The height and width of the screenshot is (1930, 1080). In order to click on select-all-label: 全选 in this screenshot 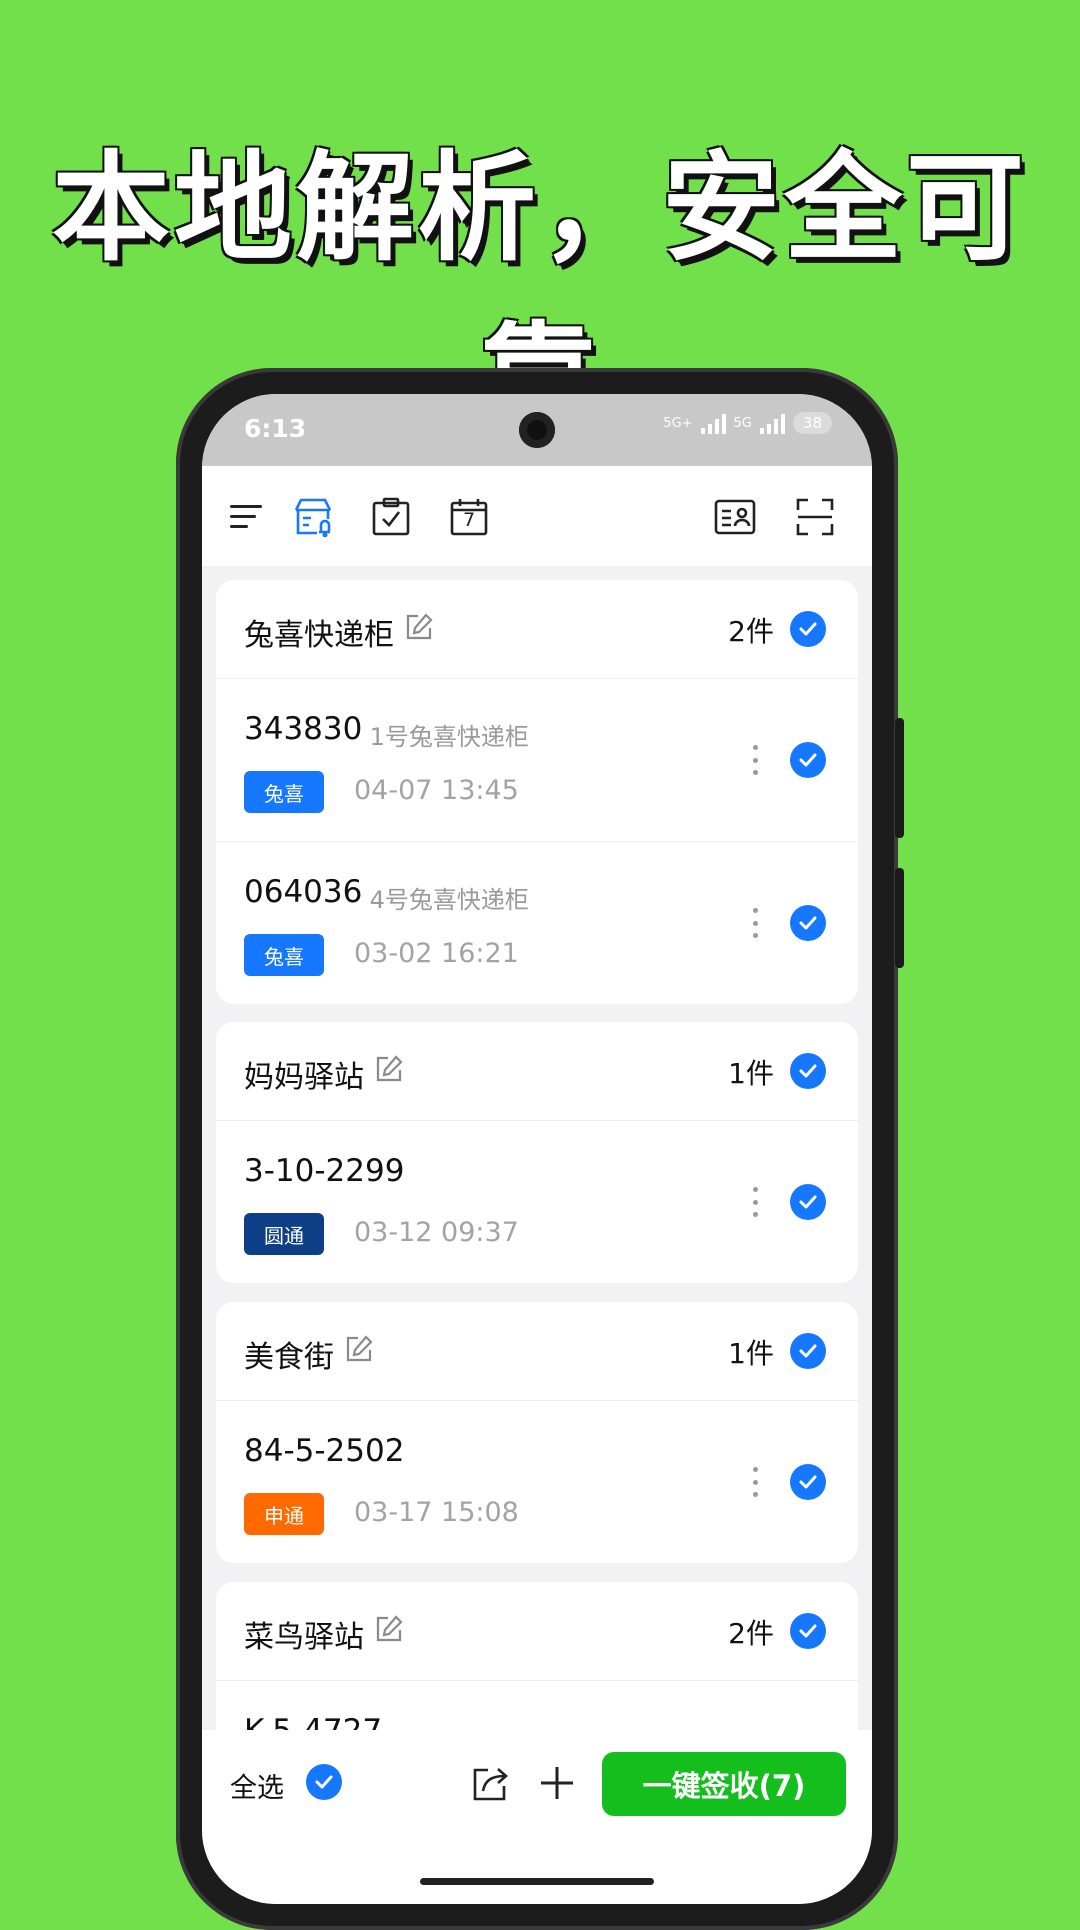, I will do `click(257, 1785)`.